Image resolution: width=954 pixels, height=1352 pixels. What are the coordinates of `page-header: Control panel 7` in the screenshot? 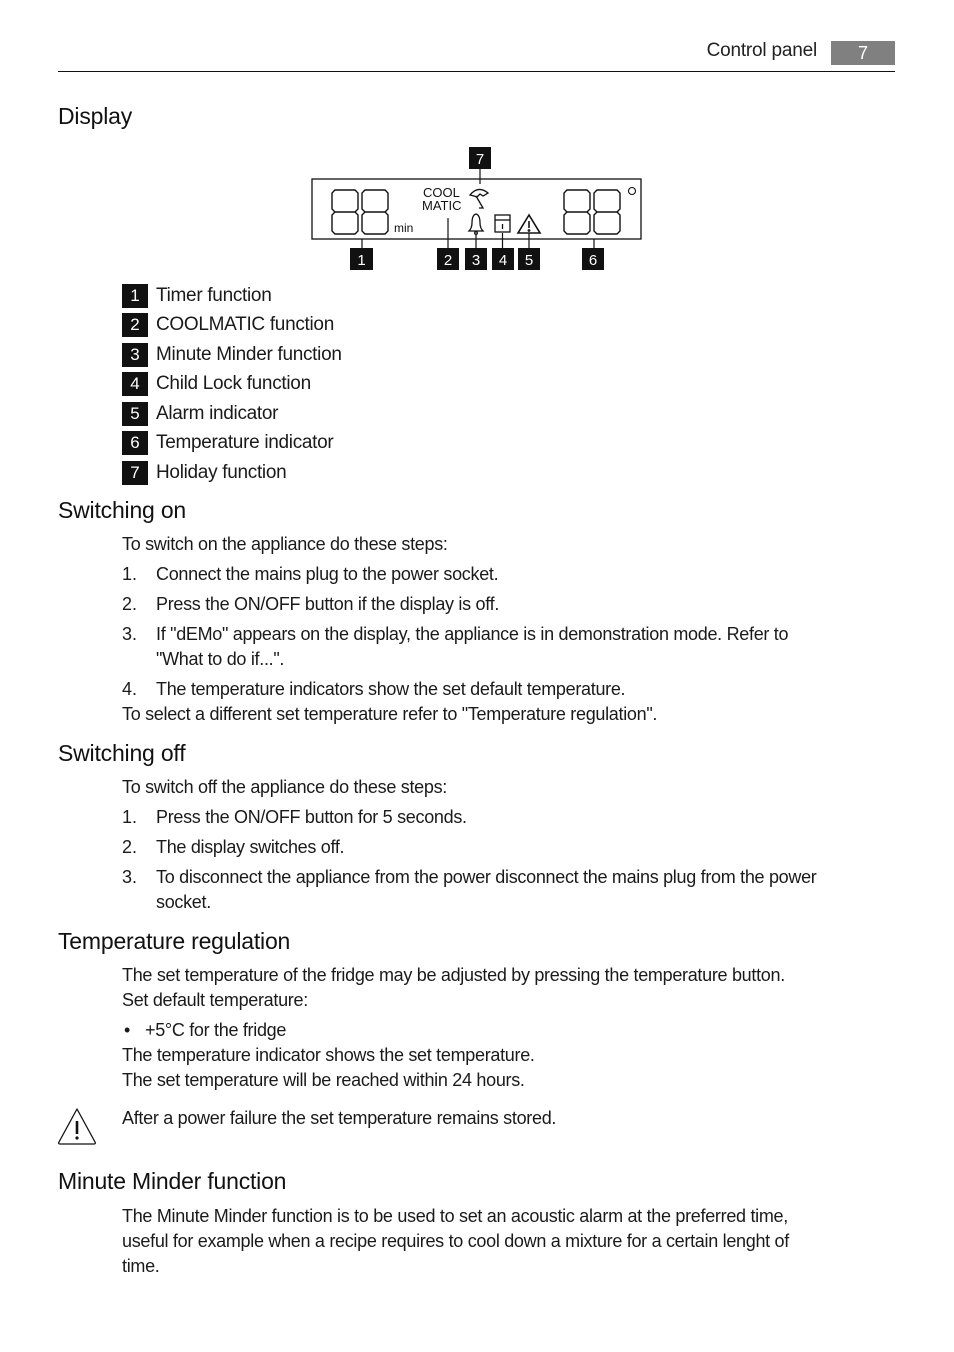 It's located at (476, 55).